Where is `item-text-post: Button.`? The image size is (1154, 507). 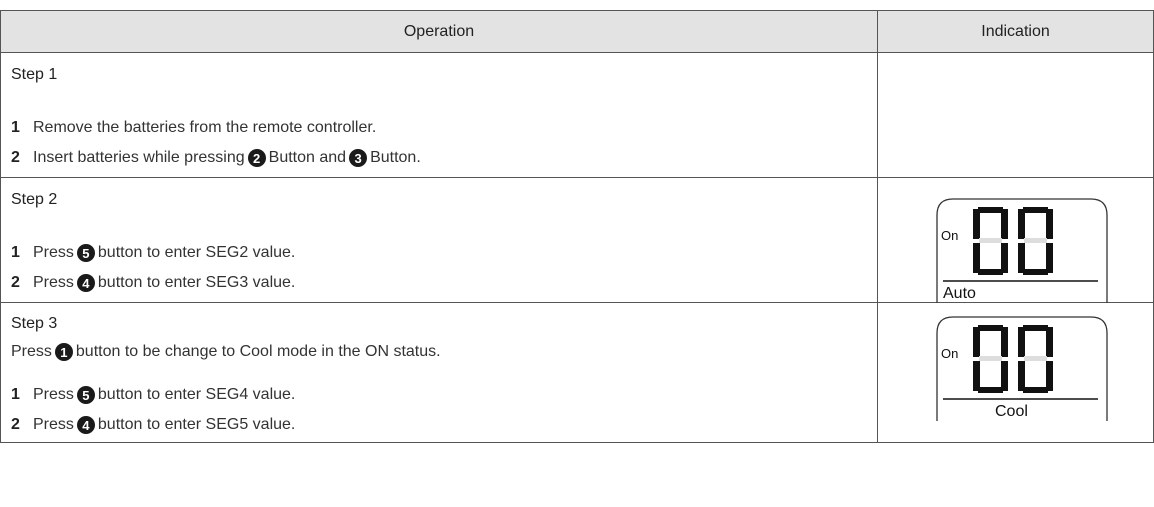
item-text-post: Button. is located at coordinates (395, 157).